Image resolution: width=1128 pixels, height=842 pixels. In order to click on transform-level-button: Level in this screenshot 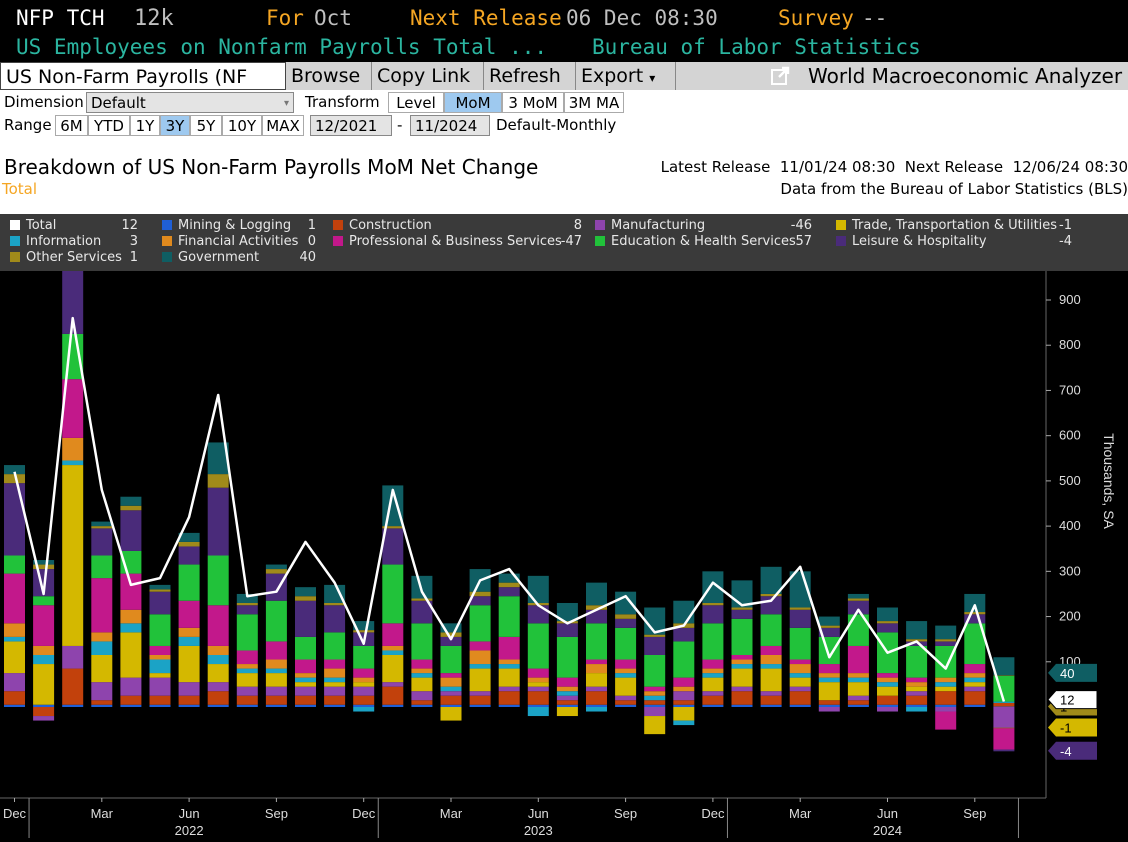, I will do `click(416, 102)`.